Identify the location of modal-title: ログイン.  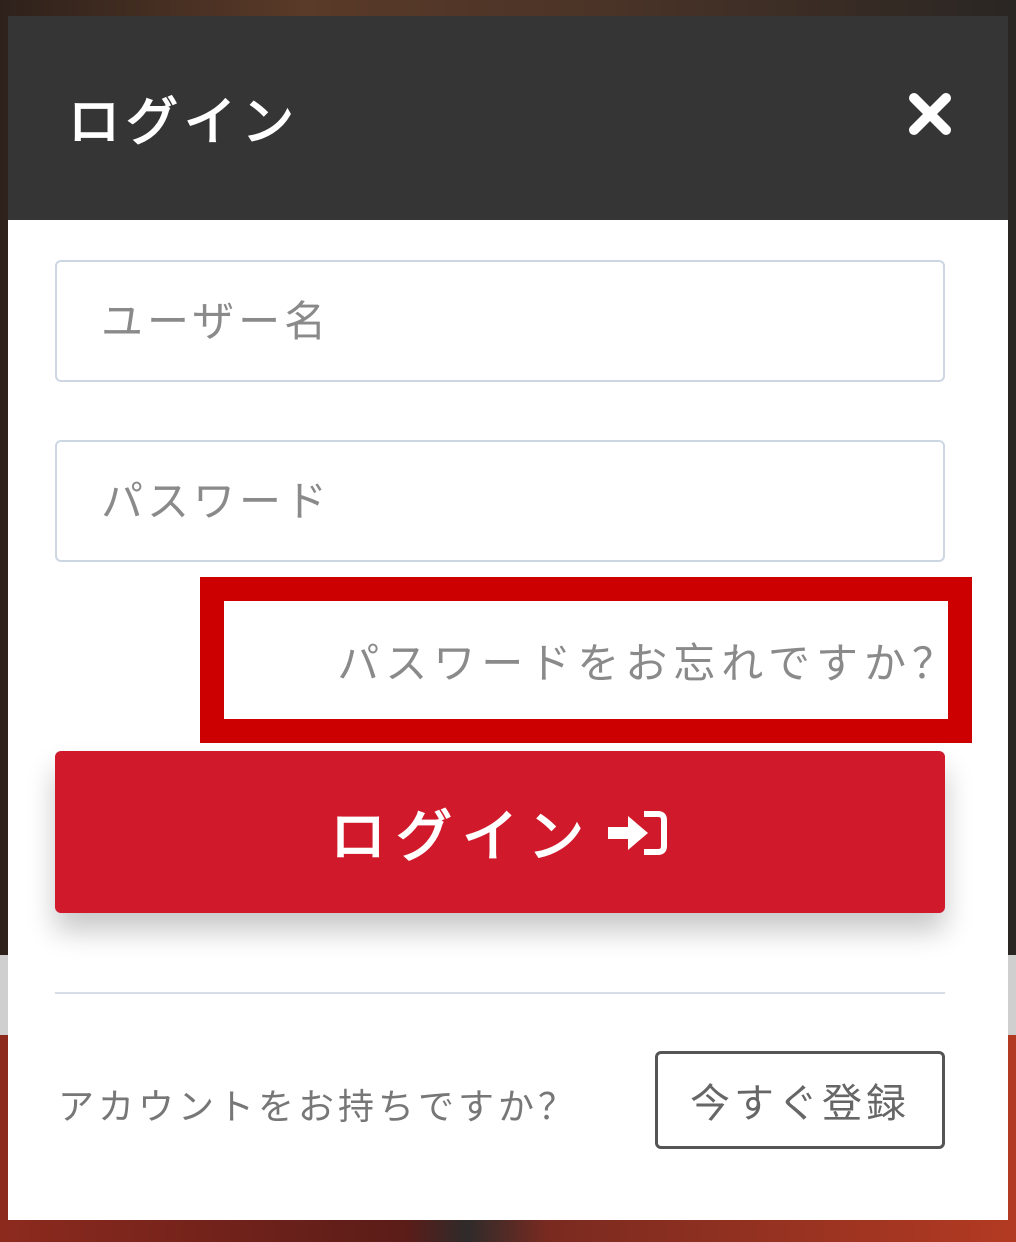
(184, 123).